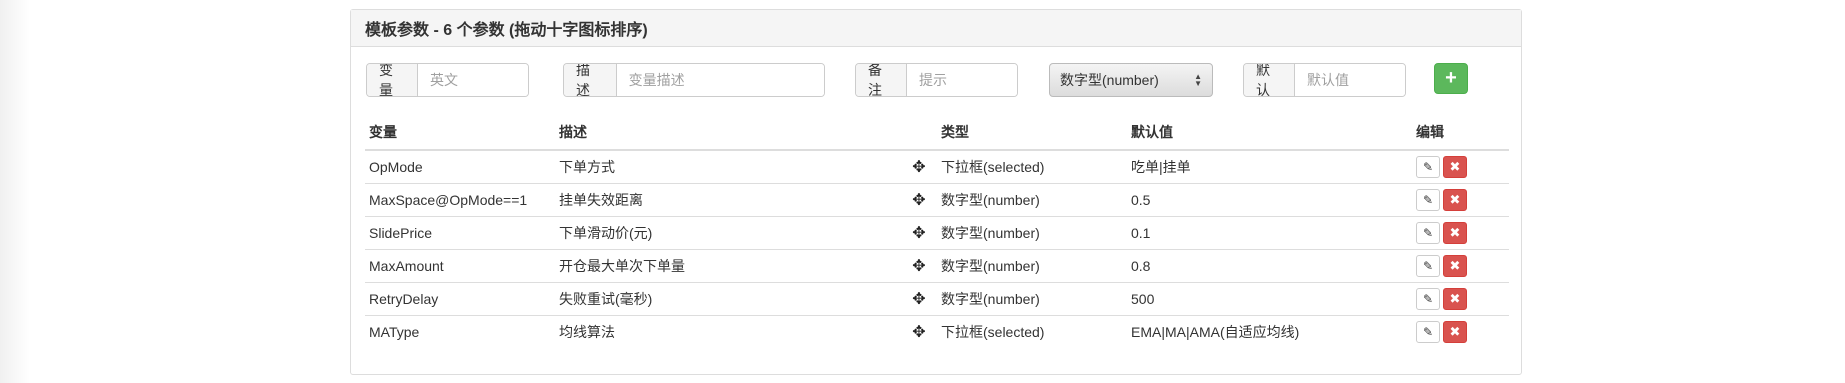 This screenshot has width=1845, height=383. Describe the element at coordinates (1460, 132) in the screenshot. I see `header-edit: 编辑` at that location.